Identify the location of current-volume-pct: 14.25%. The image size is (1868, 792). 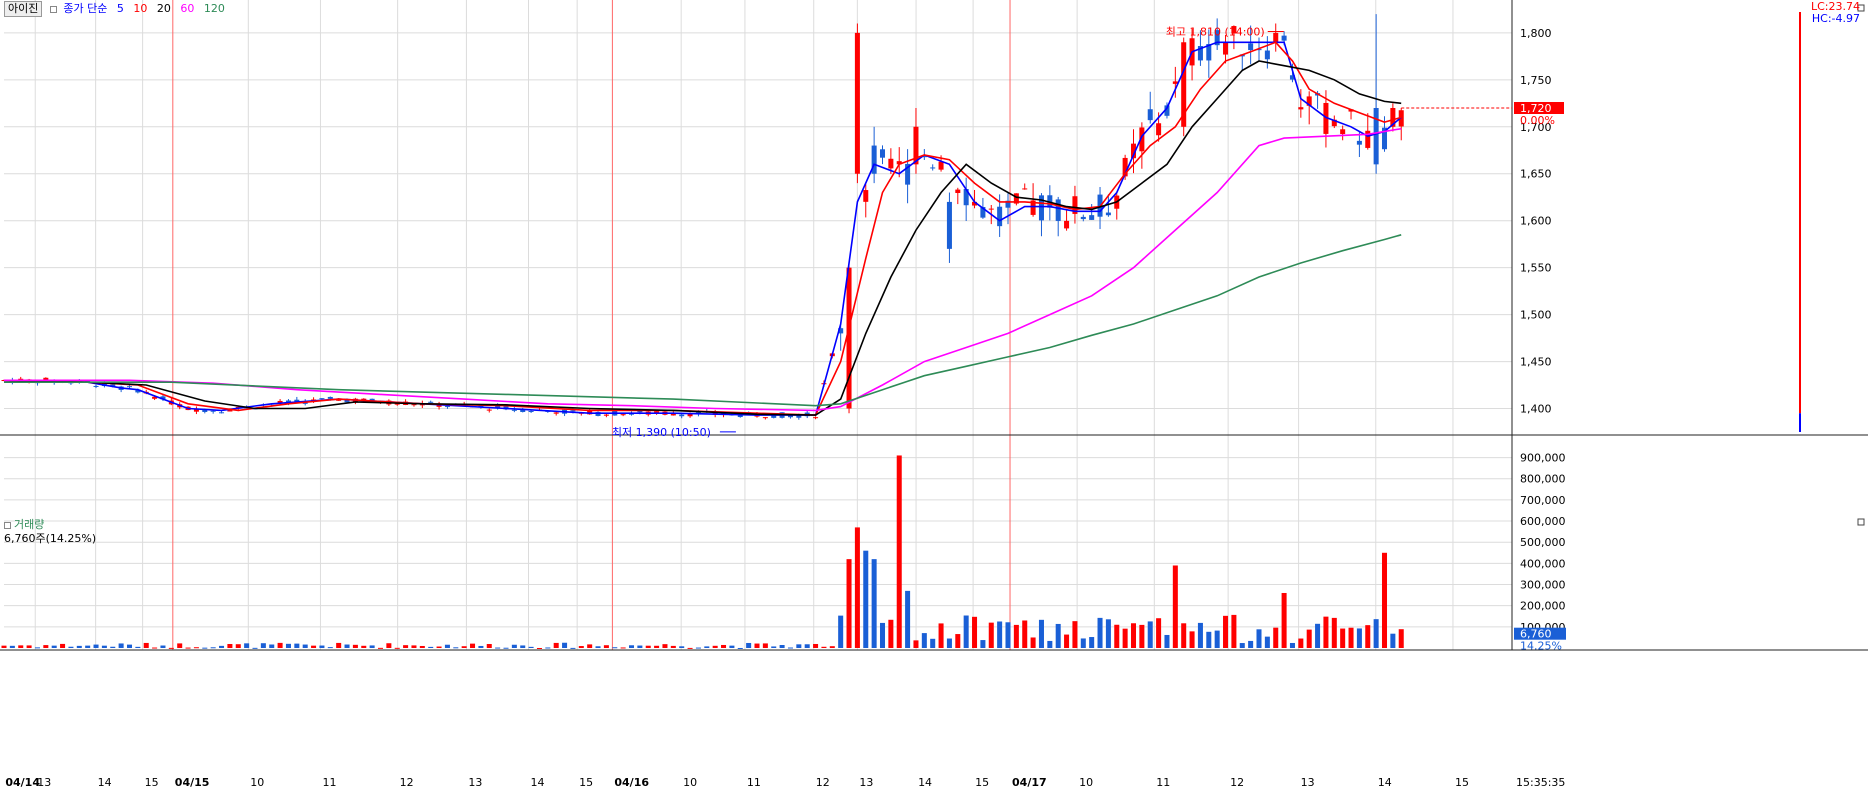
(1541, 646).